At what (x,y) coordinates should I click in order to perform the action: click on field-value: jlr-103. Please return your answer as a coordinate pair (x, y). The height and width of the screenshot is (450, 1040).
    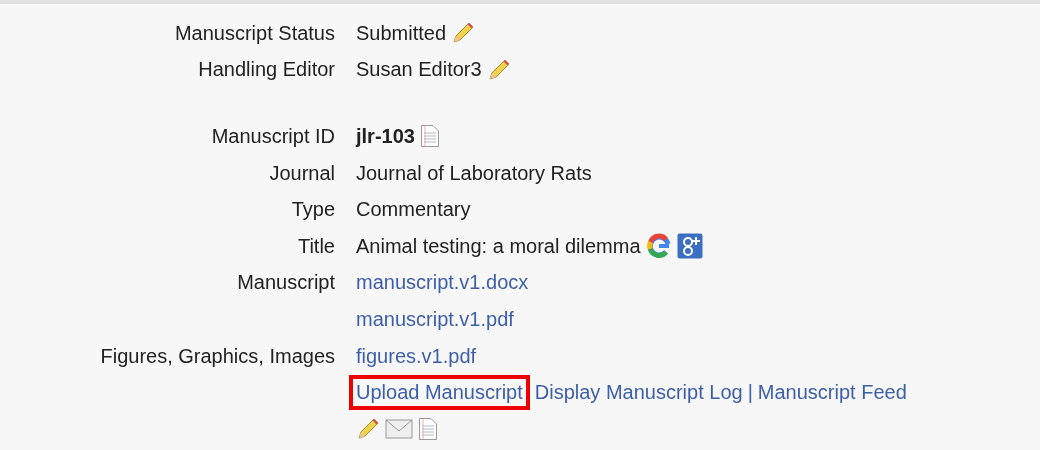
    Looking at the image, I should click on (385, 136).